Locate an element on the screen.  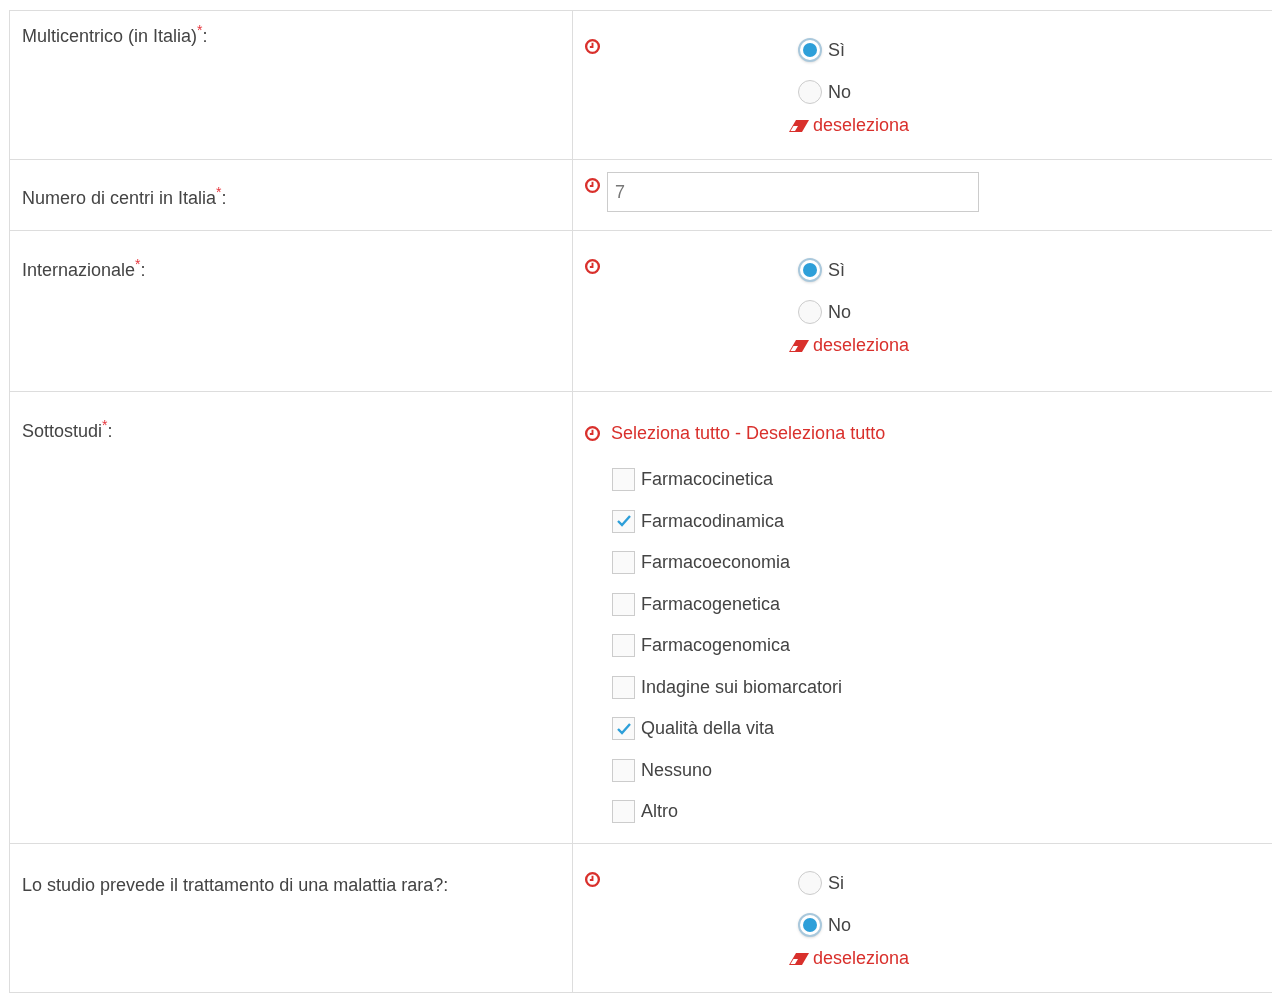
option-label: Farmacoeconomia is located at coordinates (716, 563).